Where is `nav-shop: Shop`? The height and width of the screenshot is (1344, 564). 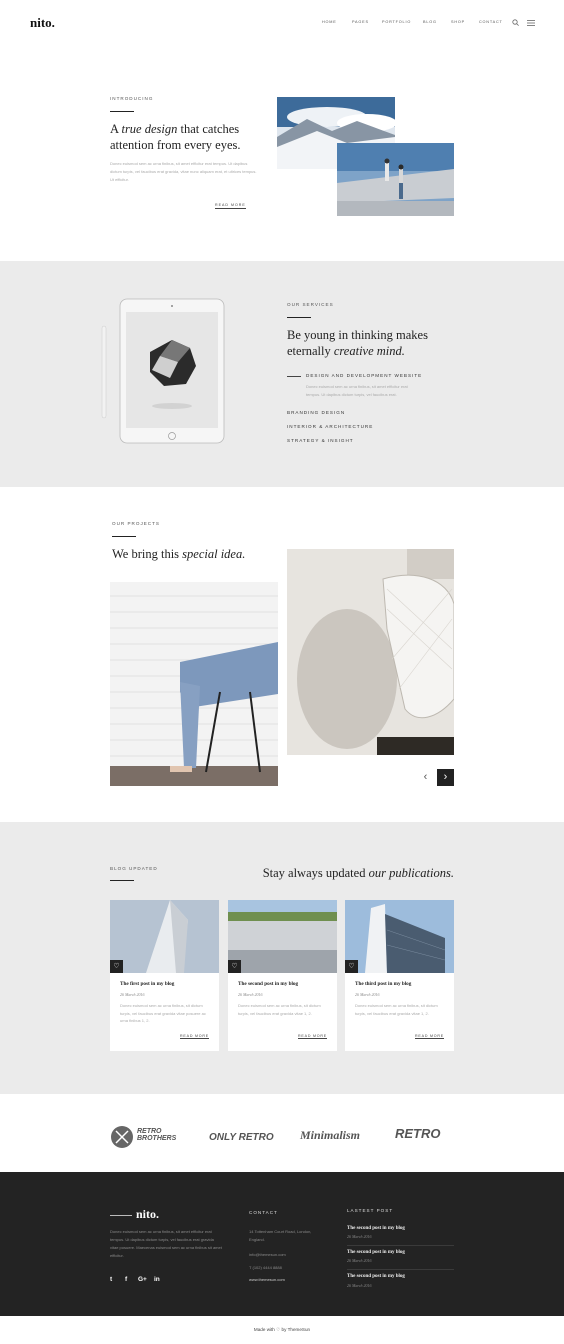 nav-shop: Shop is located at coordinates (458, 22).